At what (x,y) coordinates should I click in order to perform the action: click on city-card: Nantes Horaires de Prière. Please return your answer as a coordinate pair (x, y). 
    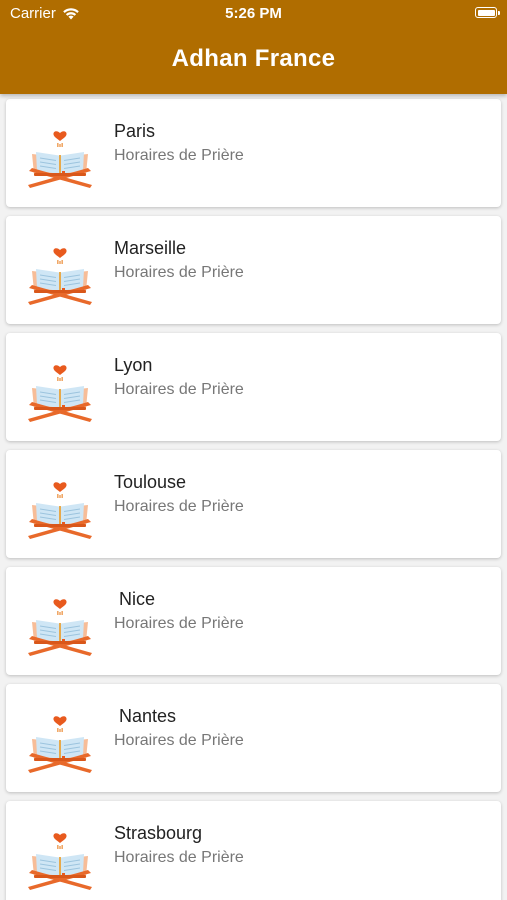
    Looking at the image, I should click on (253, 738).